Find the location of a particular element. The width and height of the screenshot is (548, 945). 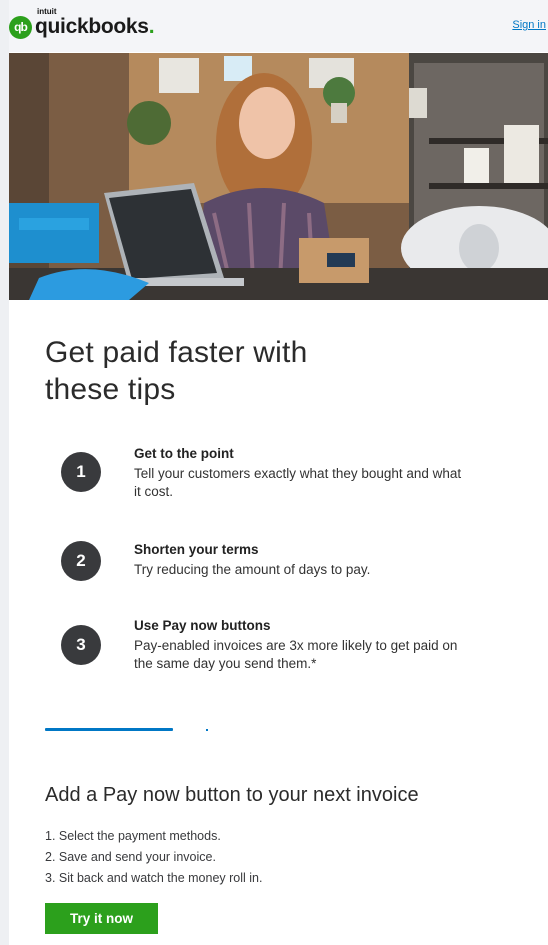

try-it-now-button: Try it now is located at coordinates (101, 918).